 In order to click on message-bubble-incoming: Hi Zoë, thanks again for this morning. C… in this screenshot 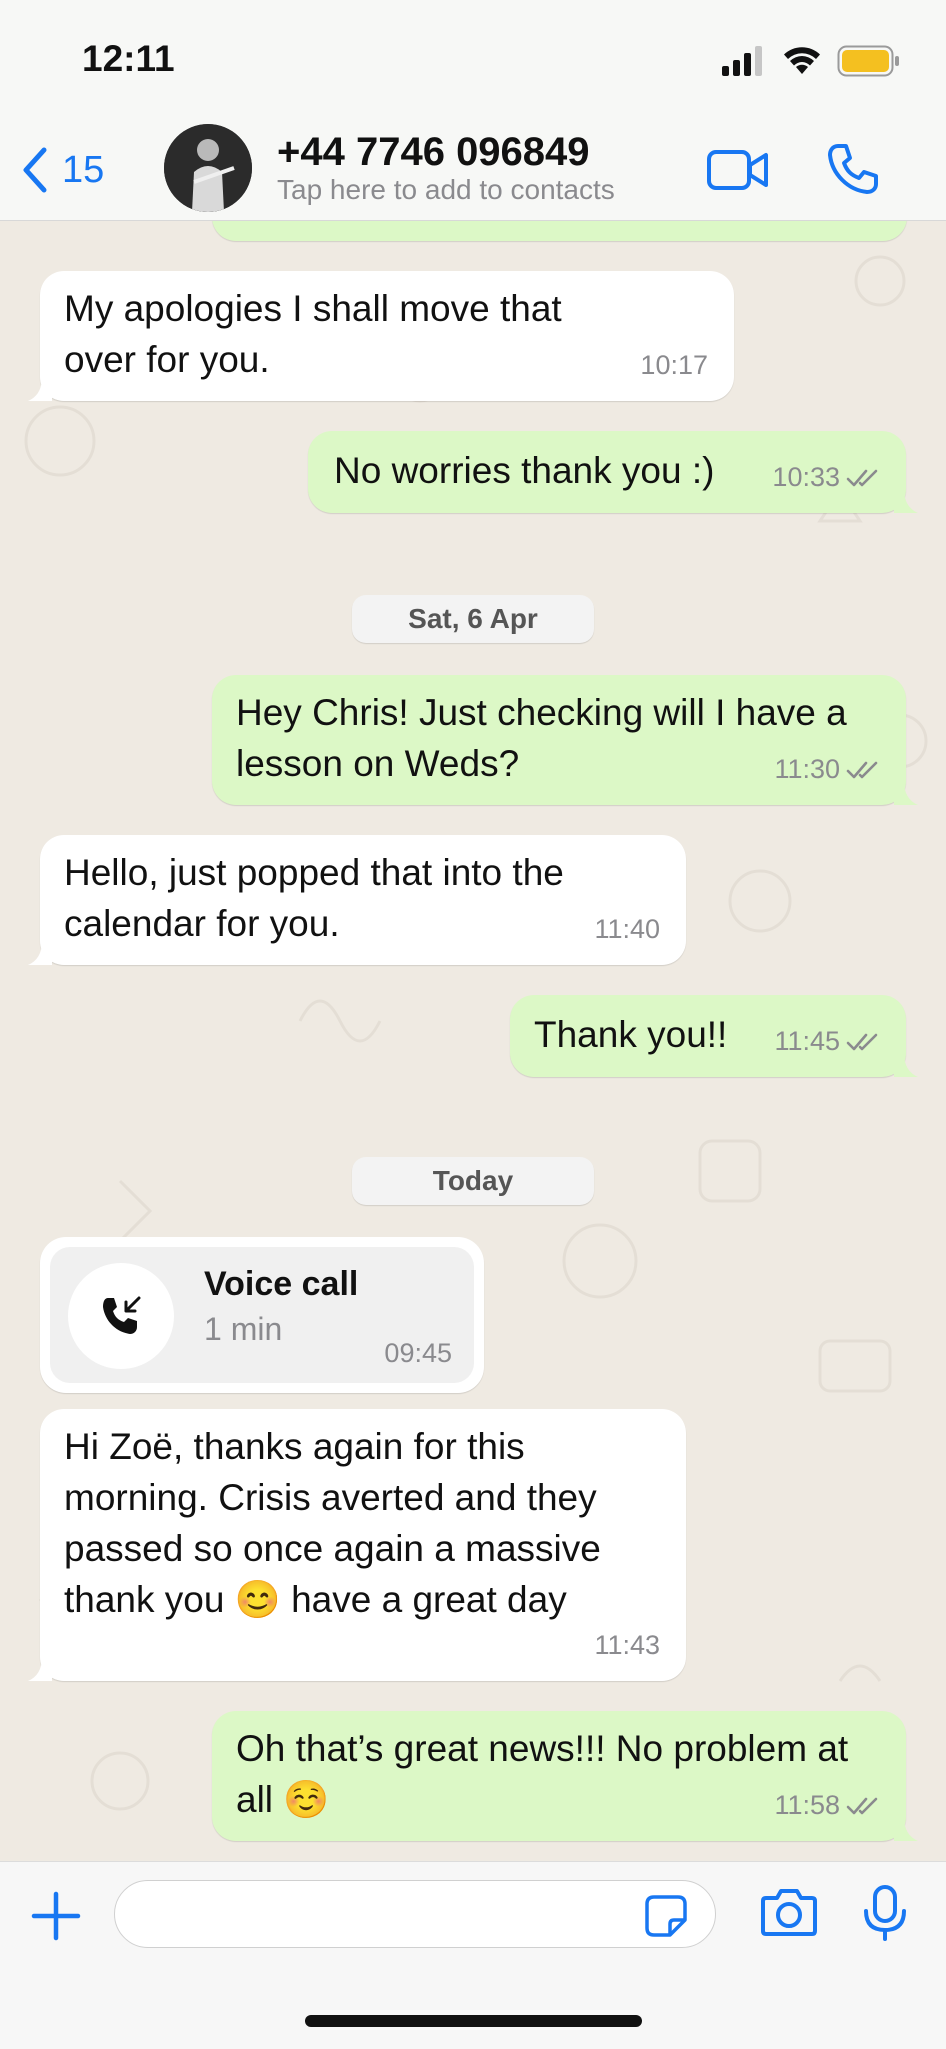, I will do `click(357, 1545)`.